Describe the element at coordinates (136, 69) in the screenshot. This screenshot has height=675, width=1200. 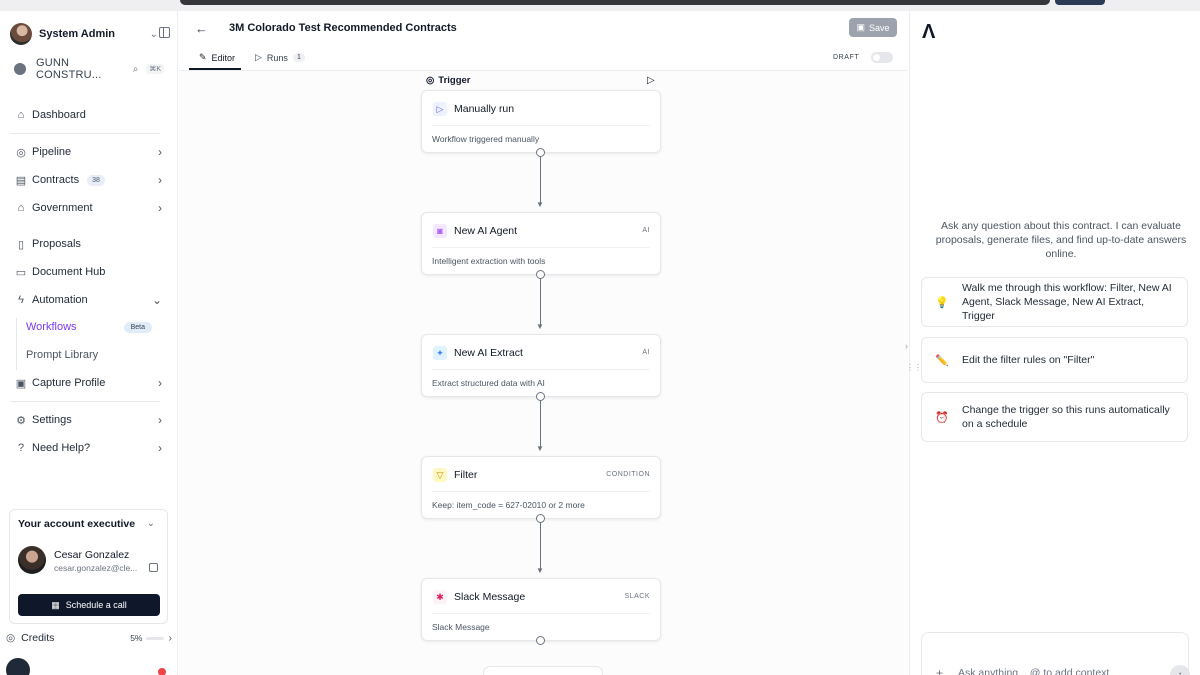
I see `search-icon: ⌕` at that location.